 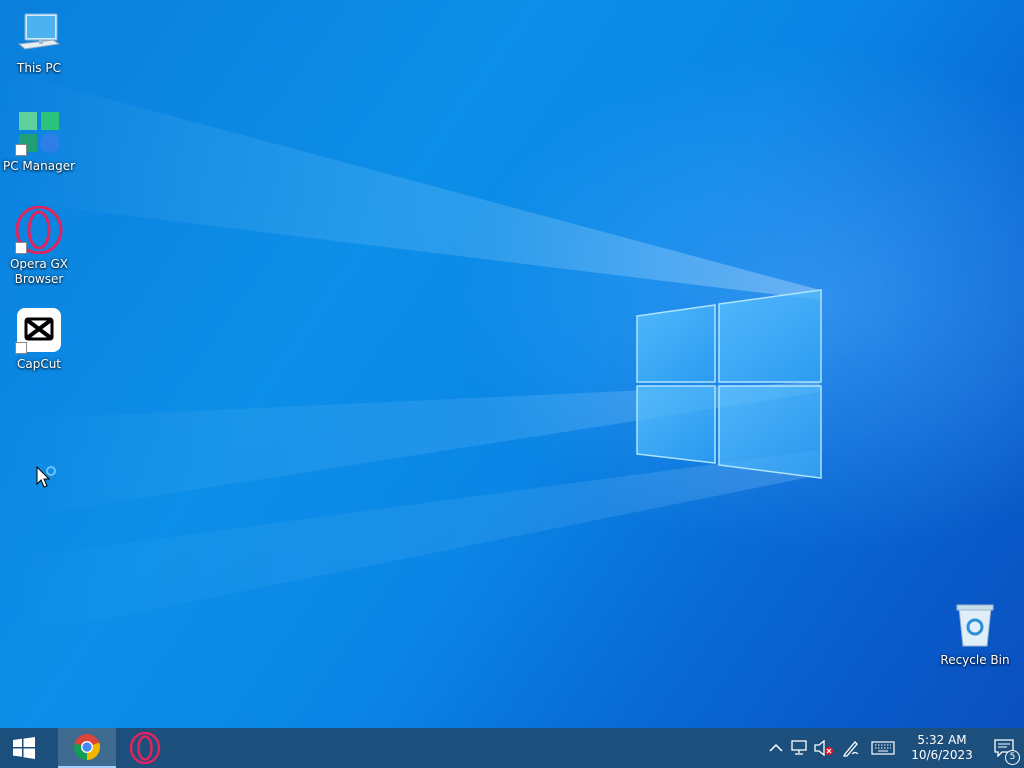 I want to click on network-button, so click(x=800, y=748).